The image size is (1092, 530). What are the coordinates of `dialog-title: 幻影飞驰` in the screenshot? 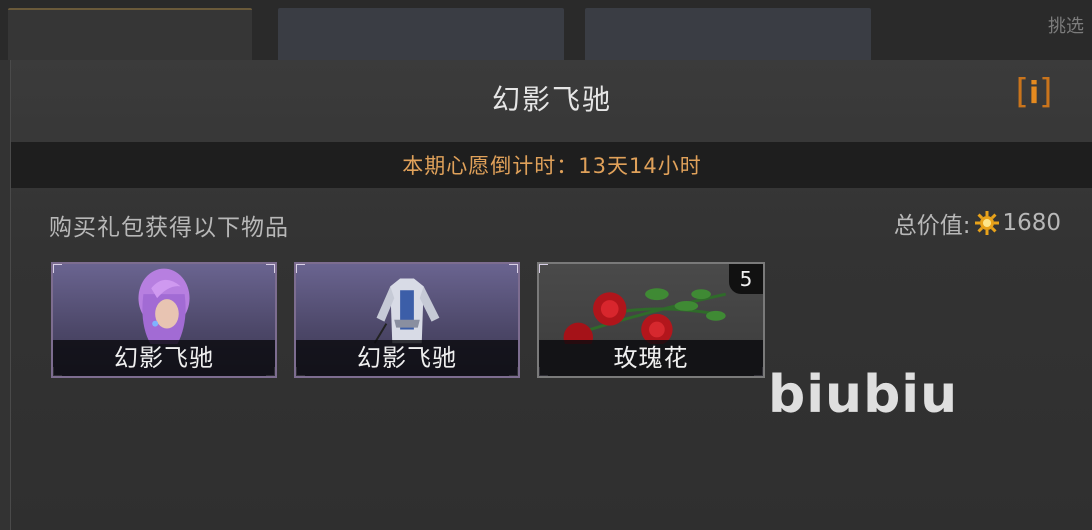 It's located at (551, 99).